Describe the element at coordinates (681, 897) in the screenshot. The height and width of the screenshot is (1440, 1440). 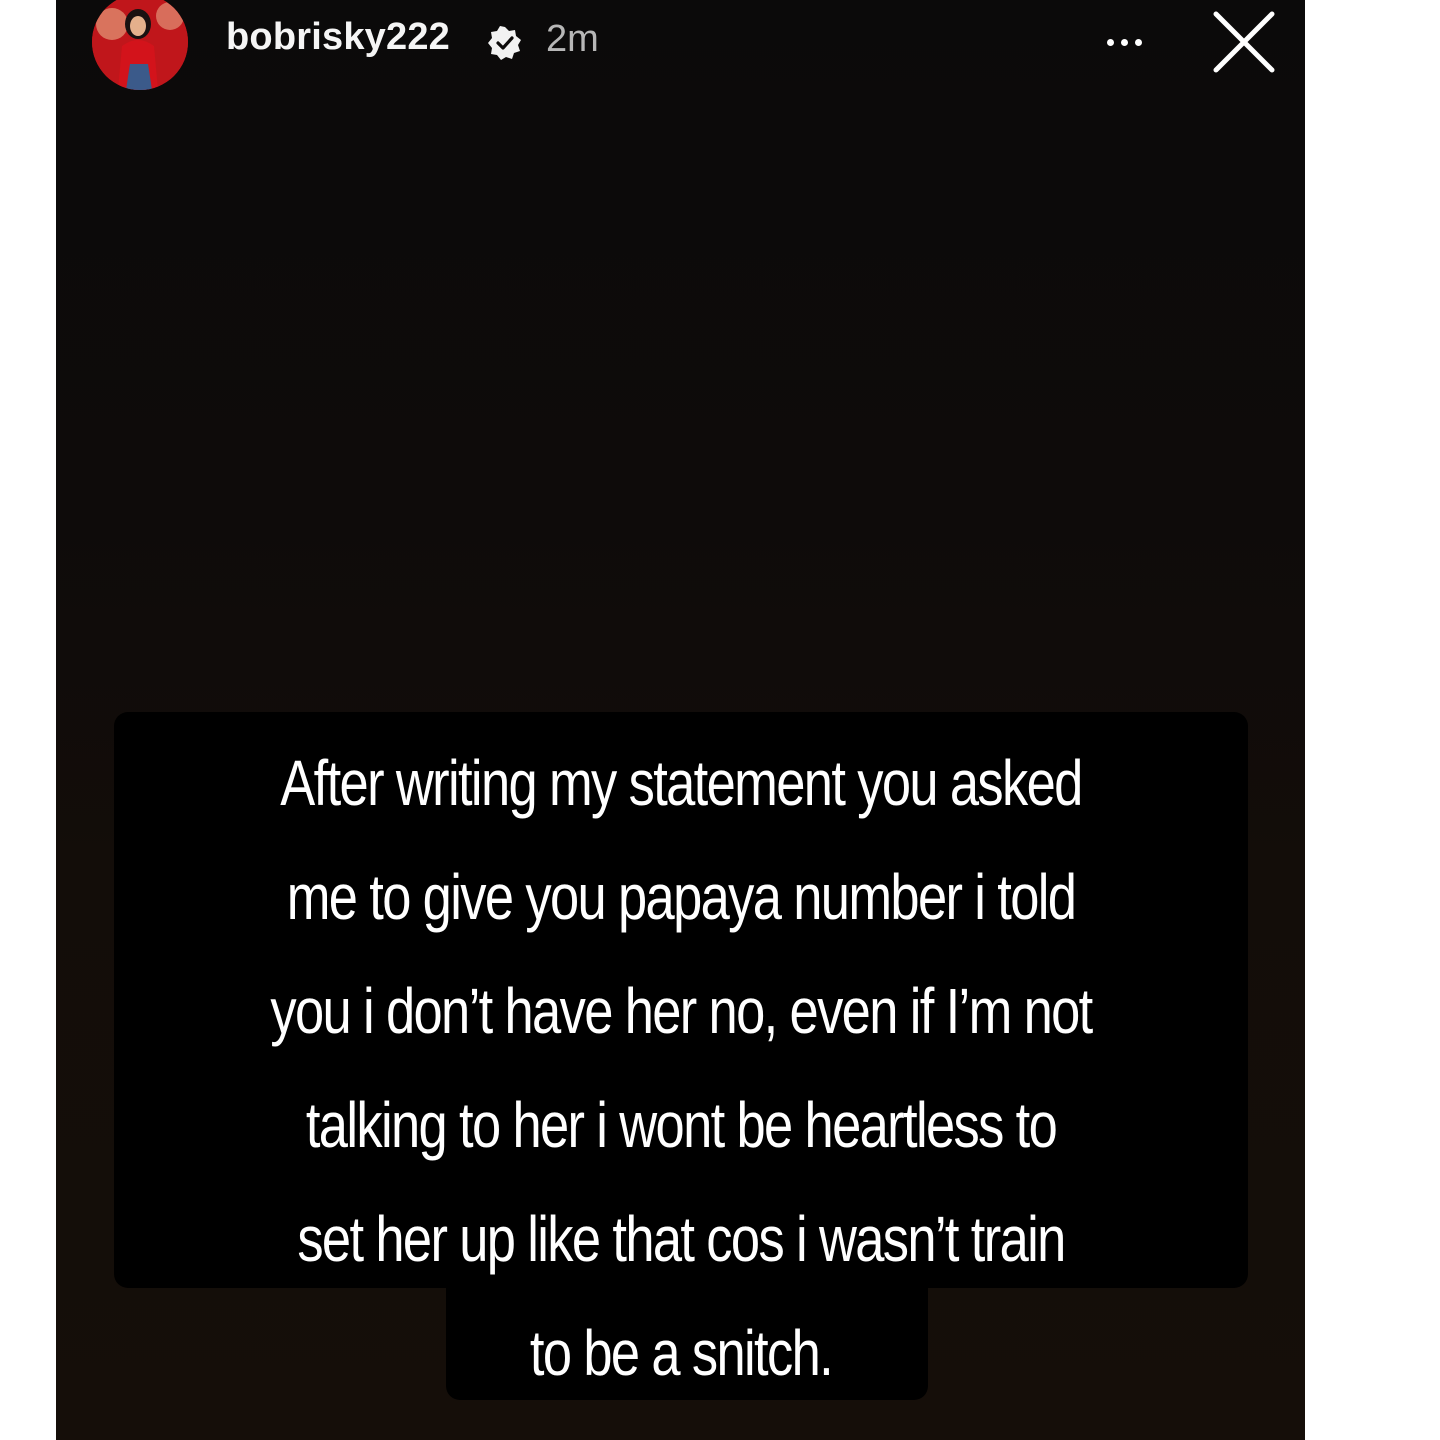
I see `caption-line: me to give you papaya number i told` at that location.